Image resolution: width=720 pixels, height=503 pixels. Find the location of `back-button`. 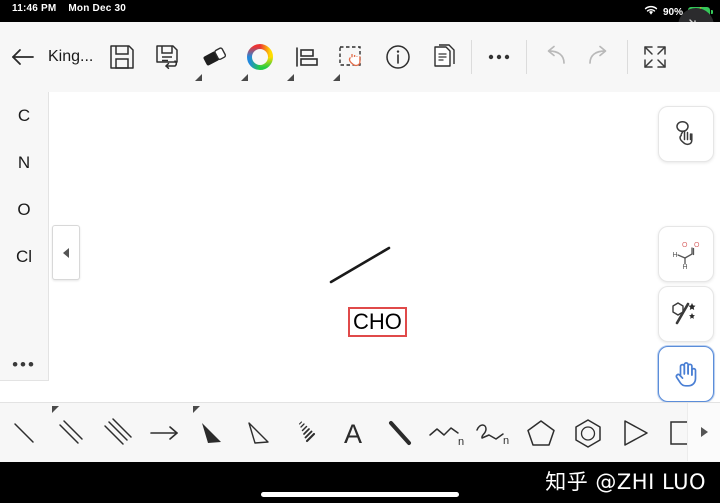

back-button is located at coordinates (23, 57).